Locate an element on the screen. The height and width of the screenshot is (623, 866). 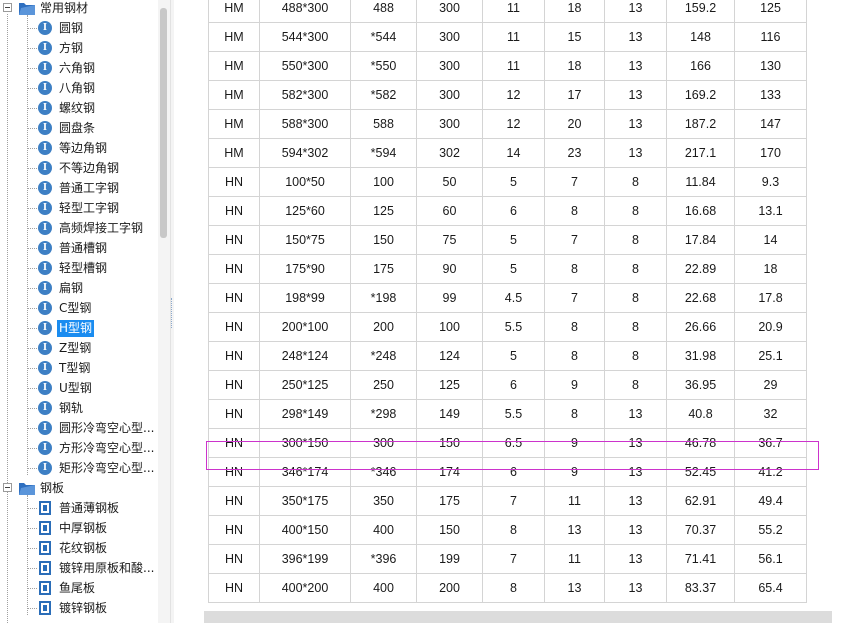
tree-item-row: I C型钢 is located at coordinates (79, 309).